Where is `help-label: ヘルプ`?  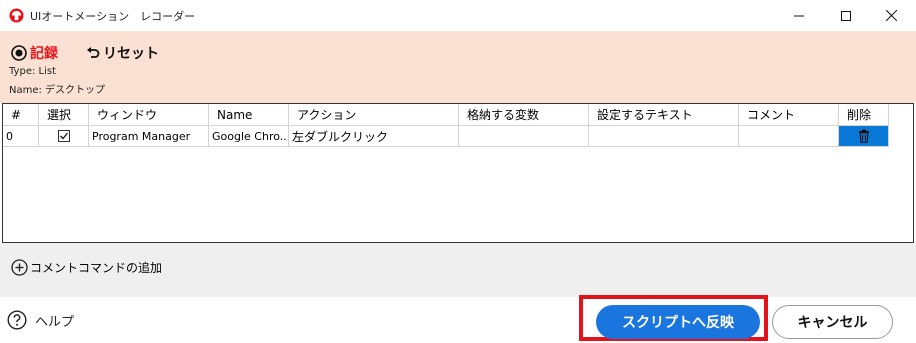
help-label: ヘルプ is located at coordinates (55, 322).